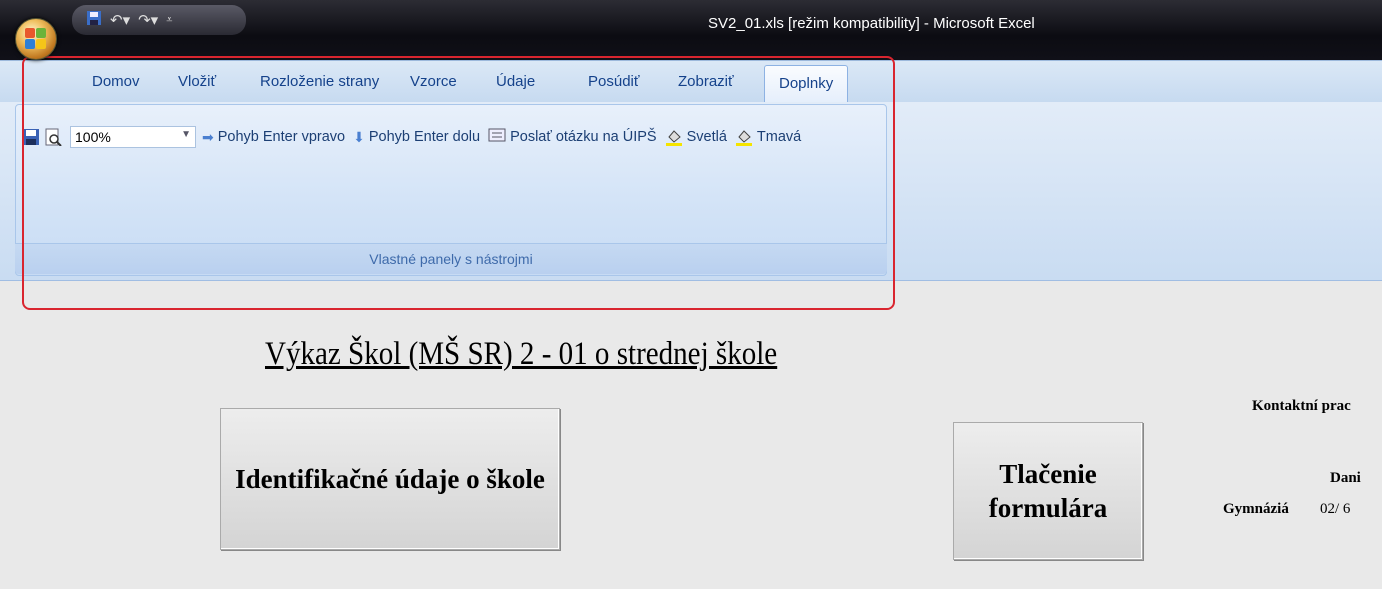  I want to click on undo-icon: ↶▾, so click(120, 20).